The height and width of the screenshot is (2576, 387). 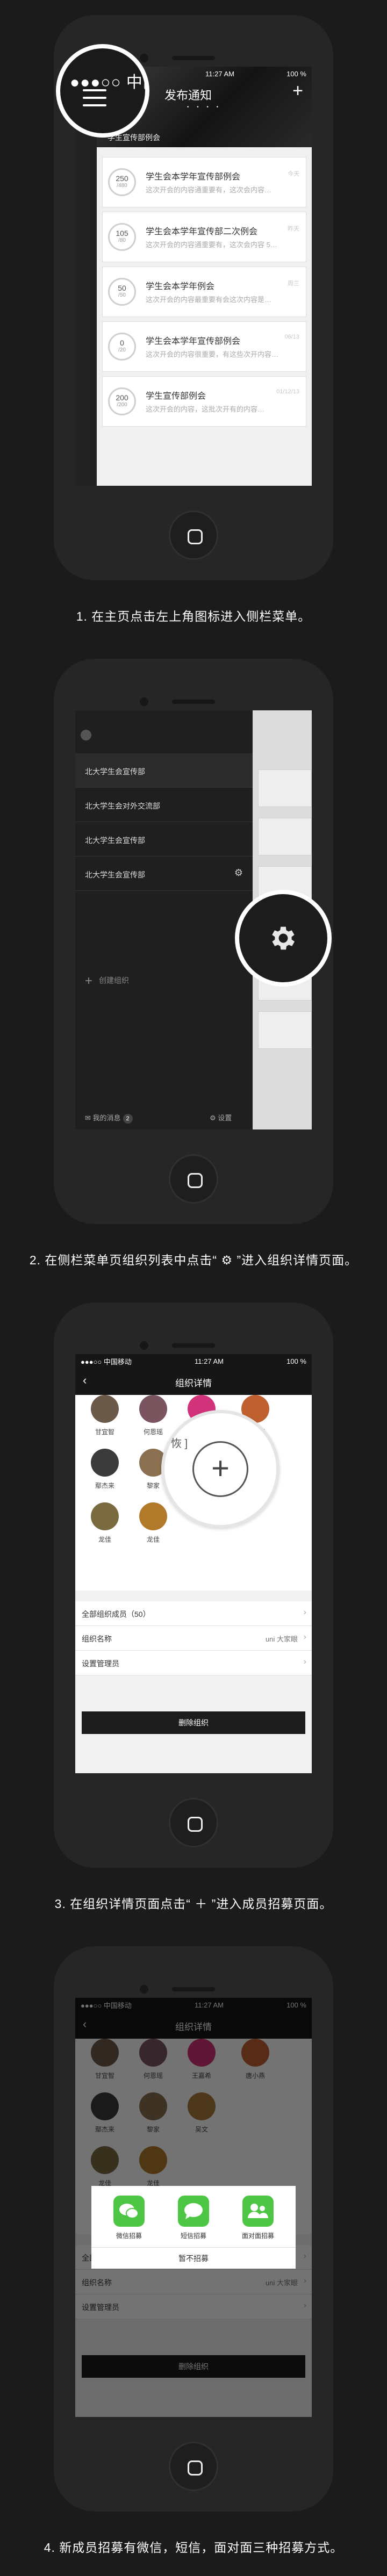 What do you see at coordinates (193, 1361) in the screenshot?
I see `status-bar: ●●●○○ 中国移动 11:27 AM 100 %` at bounding box center [193, 1361].